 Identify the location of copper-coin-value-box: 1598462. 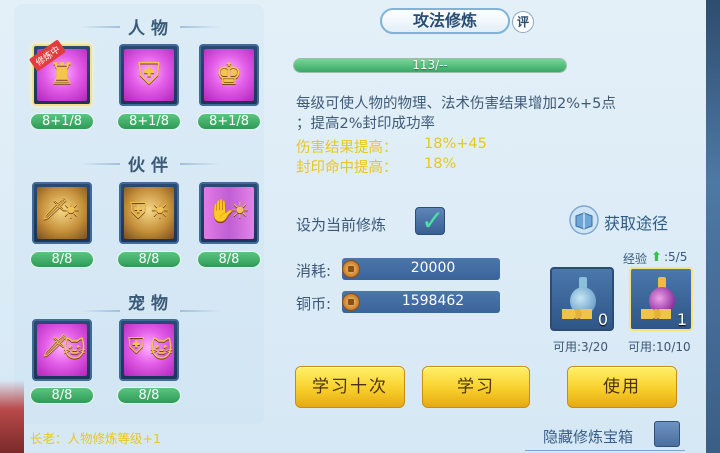
(421, 302).